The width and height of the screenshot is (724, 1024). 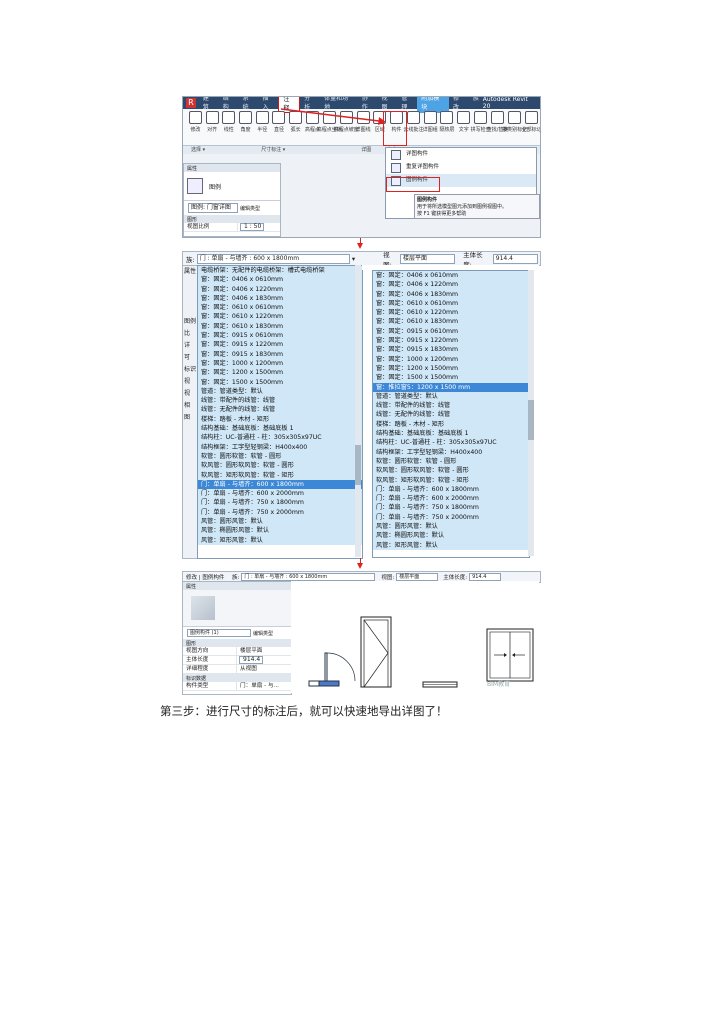 I want to click on scale-label: 视图比例, so click(x=211, y=227).